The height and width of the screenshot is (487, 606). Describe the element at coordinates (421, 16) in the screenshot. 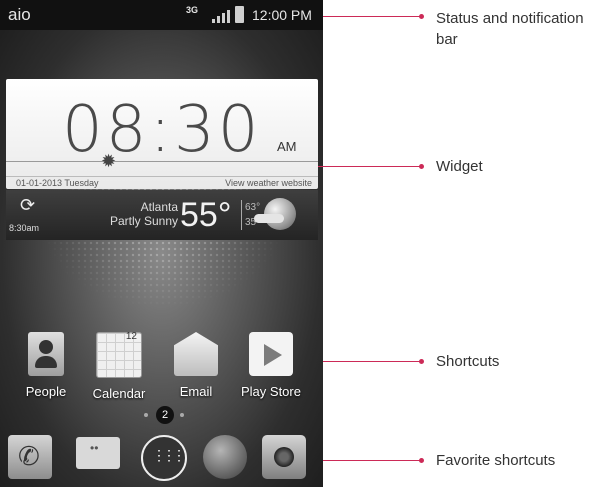

I see `callout-dot-status` at that location.